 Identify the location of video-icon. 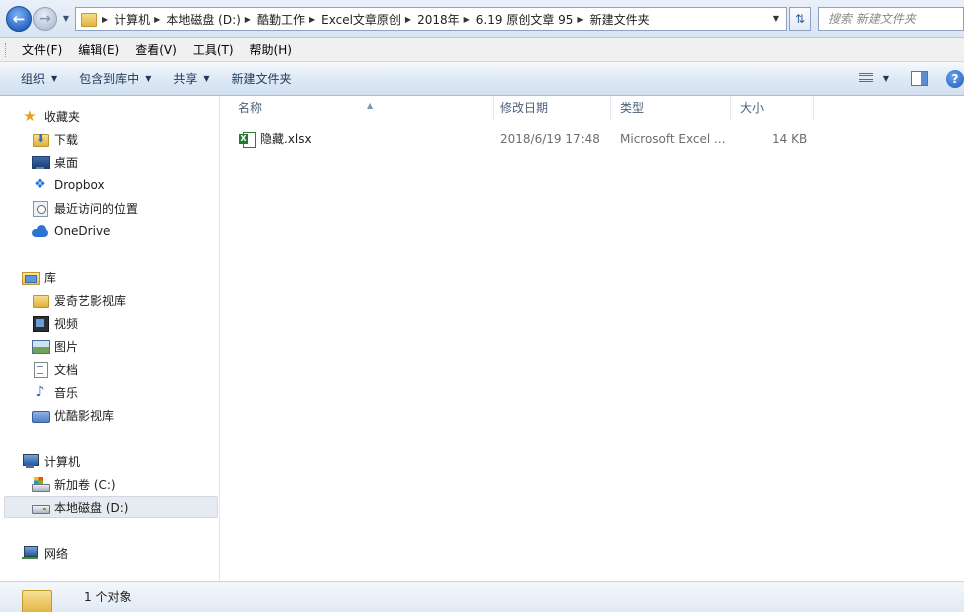
(40, 323).